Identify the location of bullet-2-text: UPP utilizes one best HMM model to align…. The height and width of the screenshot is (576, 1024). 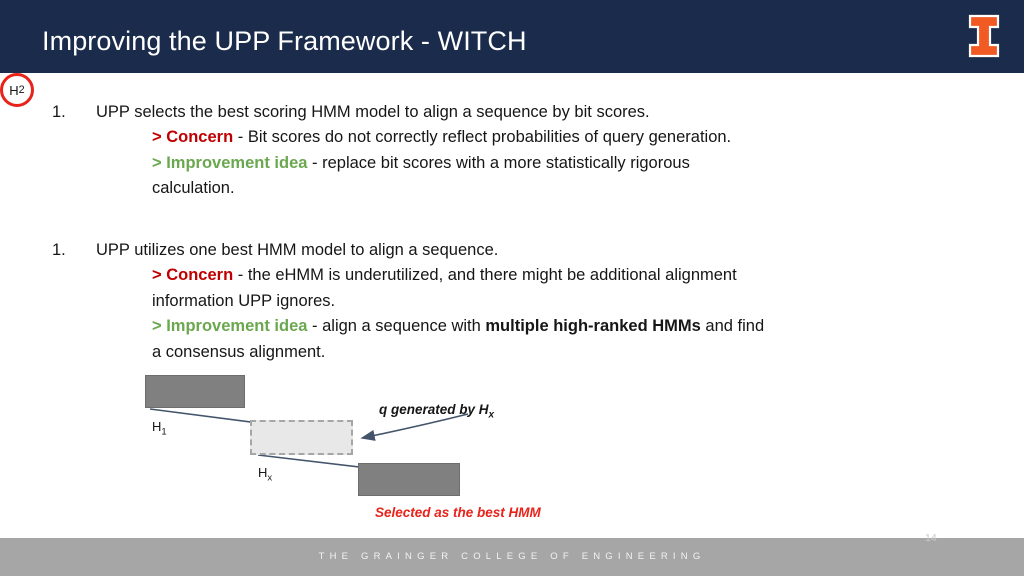
(297, 250).